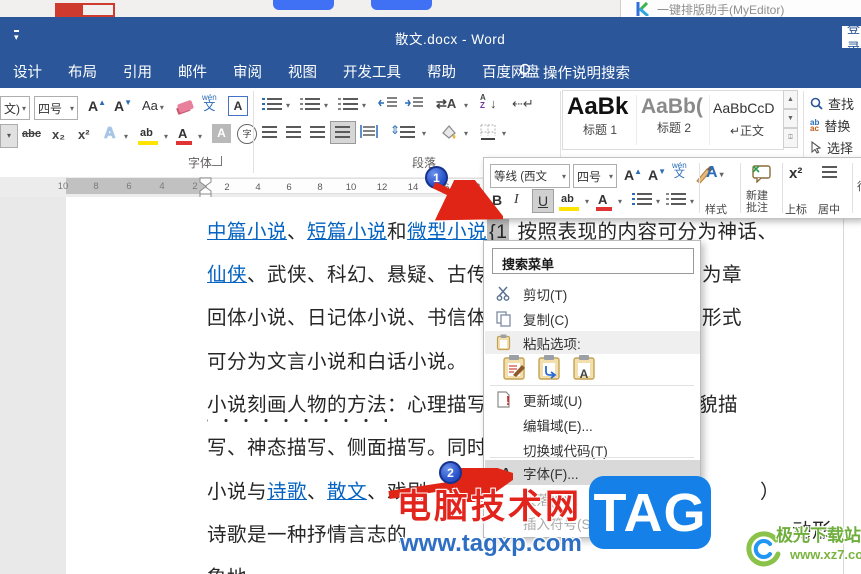 The image size is (861, 574). What do you see at coordinates (674, 115) in the screenshot?
I see `style-heading2: AaBb( 标题 2` at bounding box center [674, 115].